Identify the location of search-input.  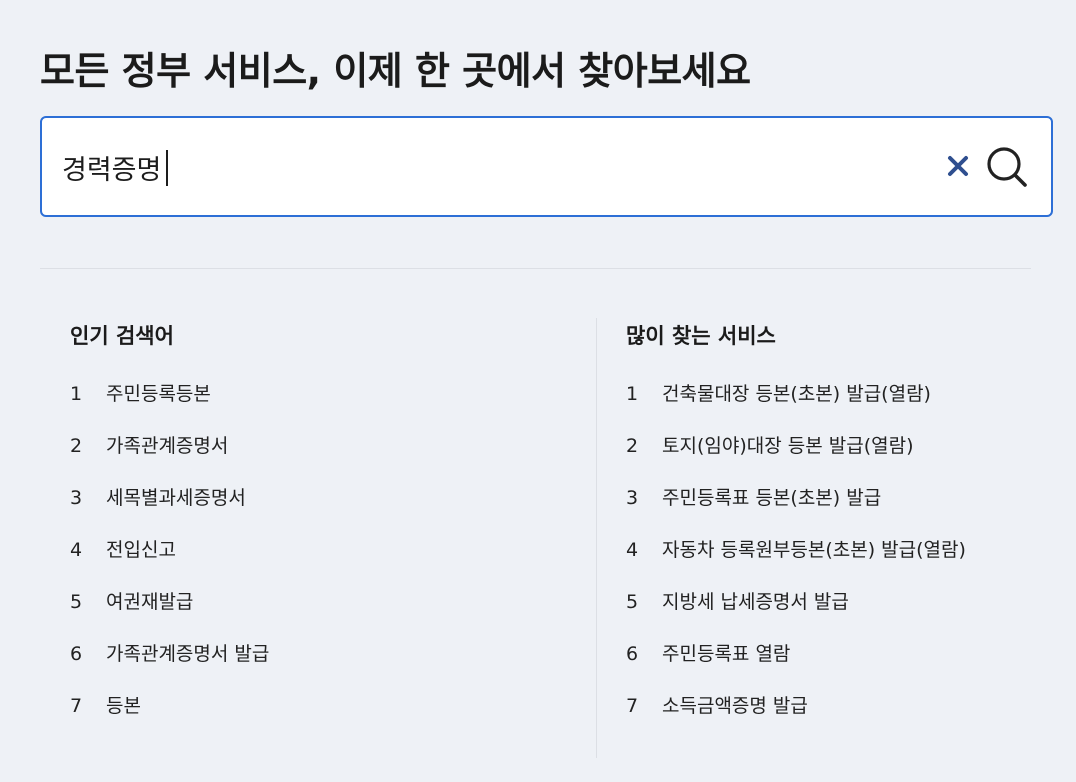
(492, 167).